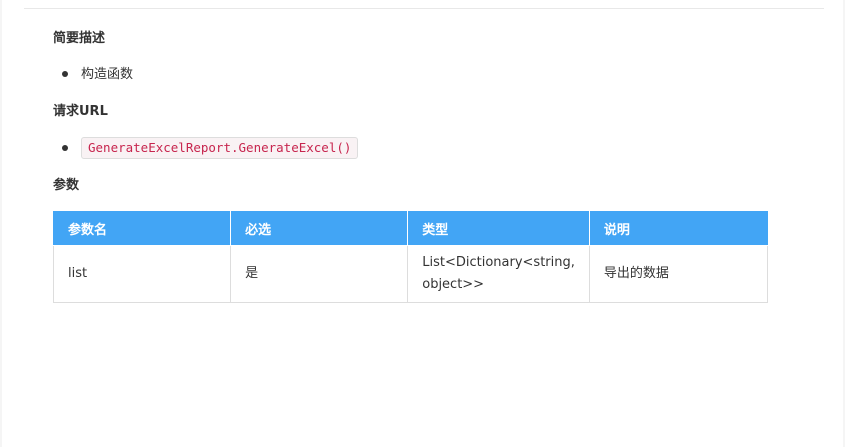  I want to click on params-table-header-row: 参数名 必选 类型 说明, so click(410, 228).